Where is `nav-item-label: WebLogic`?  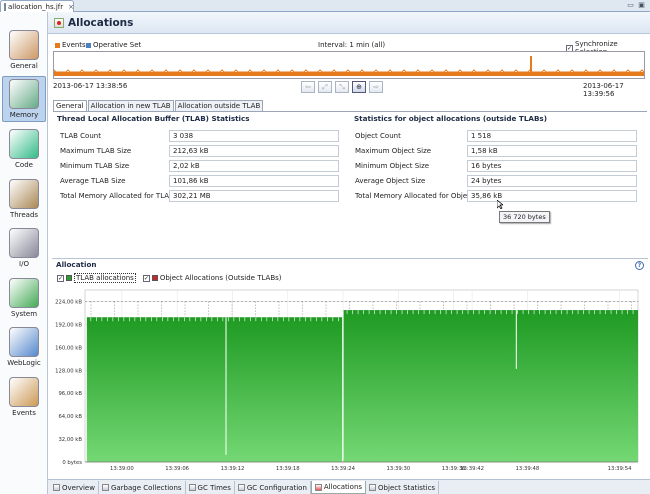
nav-item-label: WebLogic is located at coordinates (24, 363).